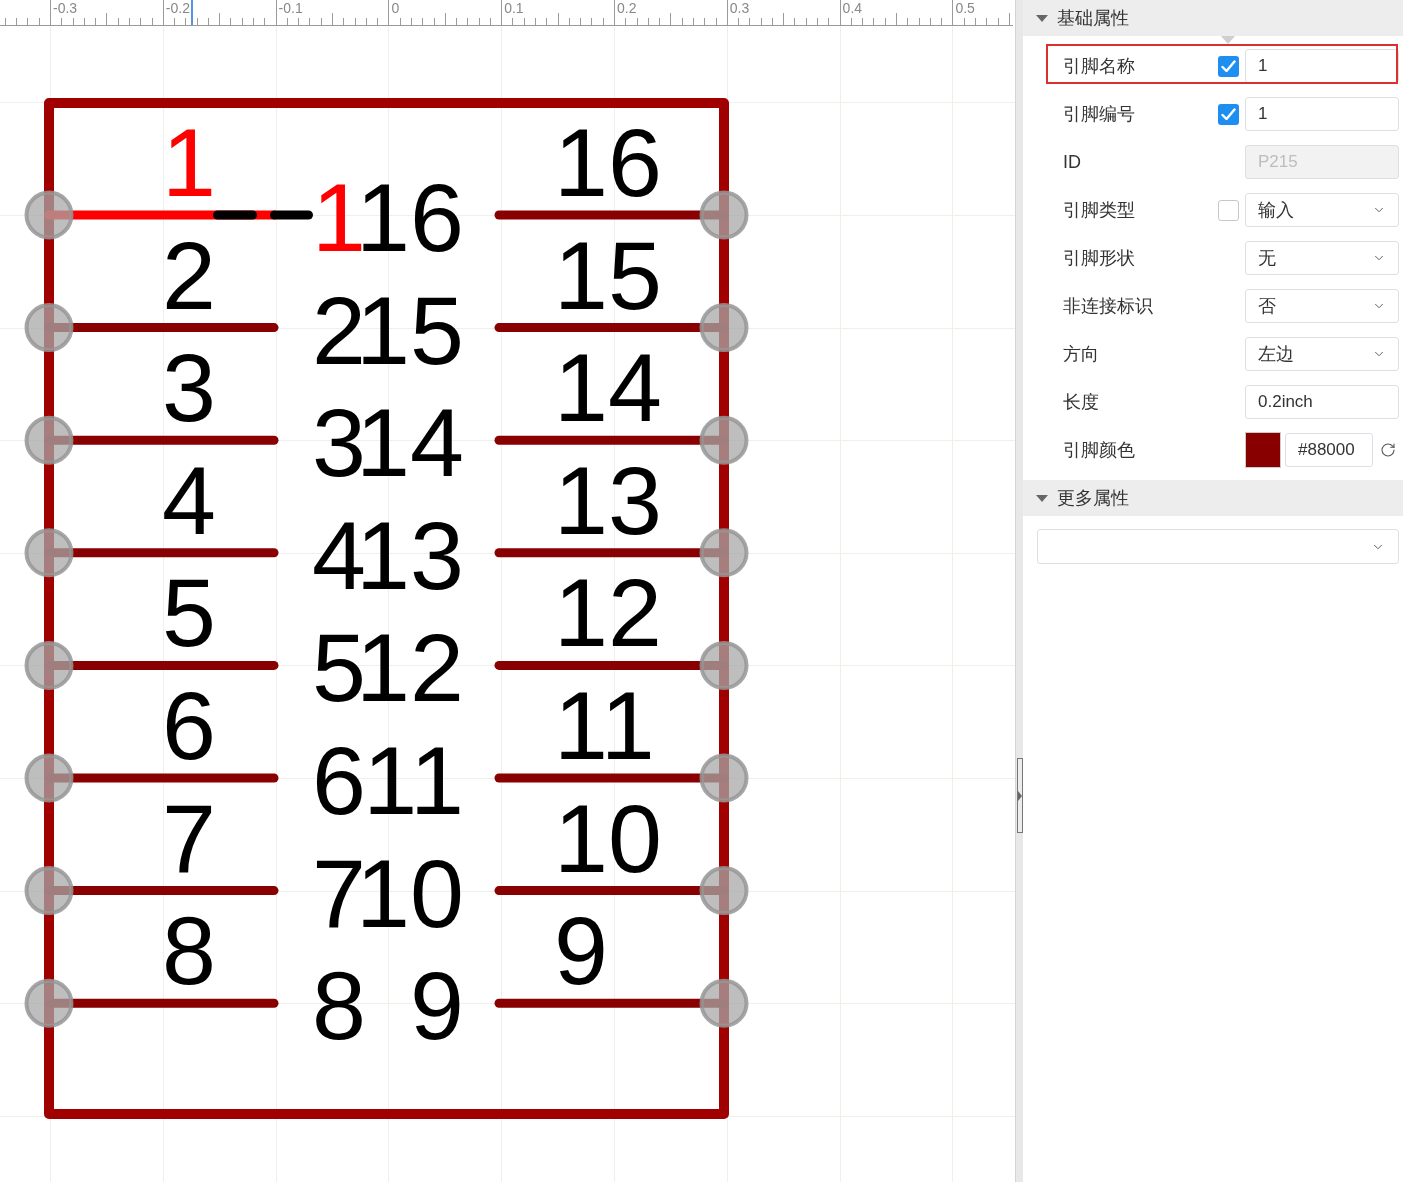  Describe the element at coordinates (739, 8) in the screenshot. I see `ruler-label: 0.3` at that location.